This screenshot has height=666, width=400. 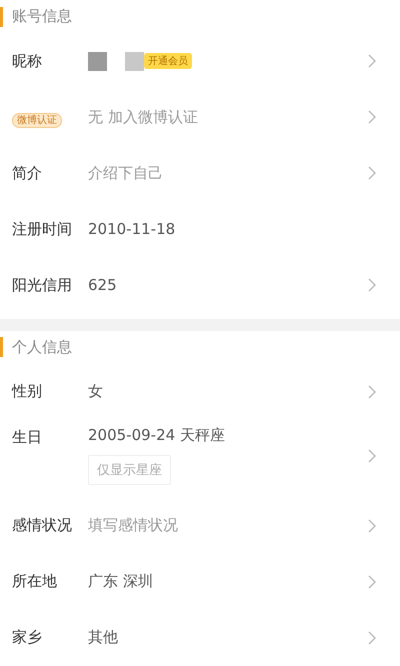 I want to click on row-value: 无 加入微博认证, so click(x=143, y=117).